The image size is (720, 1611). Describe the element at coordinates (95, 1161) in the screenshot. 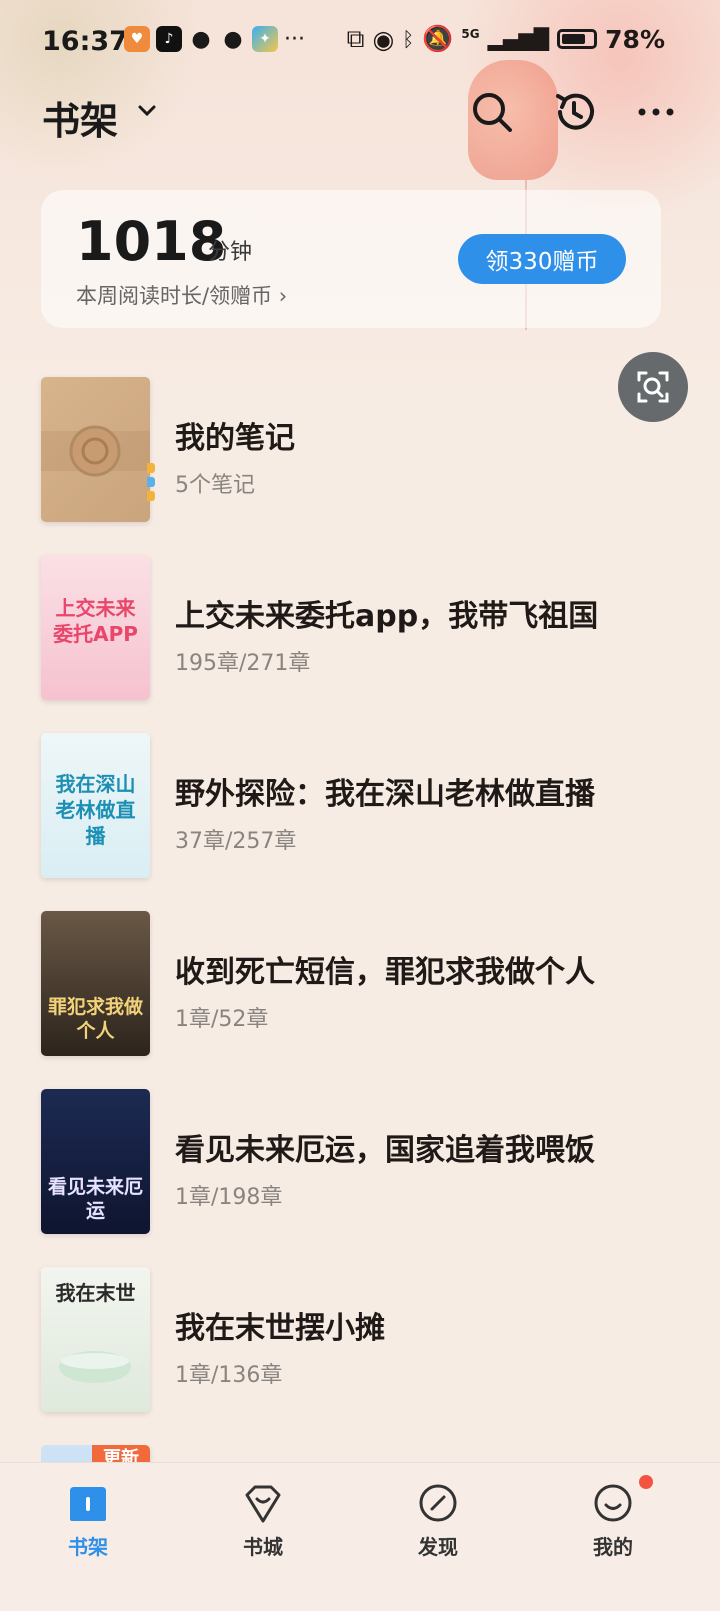

I see `book-cover: 看见未来厄运` at that location.